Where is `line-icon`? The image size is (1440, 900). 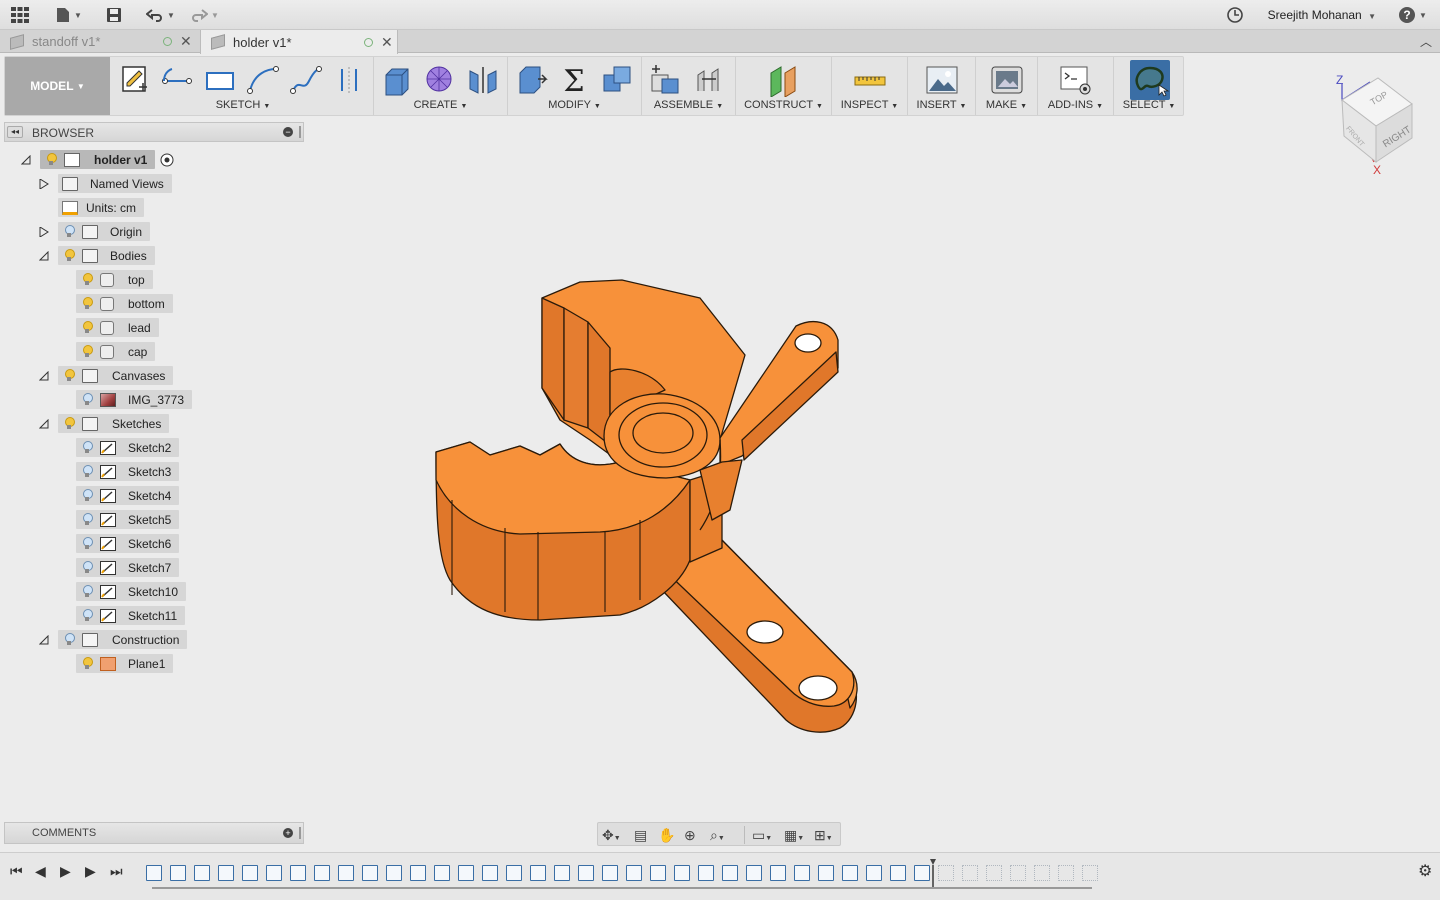 line-icon is located at coordinates (177, 80).